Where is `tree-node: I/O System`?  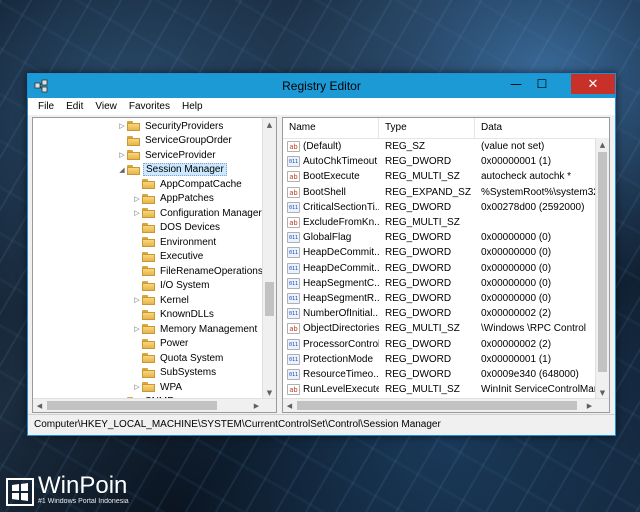
tree-node: I/O System is located at coordinates (154, 286).